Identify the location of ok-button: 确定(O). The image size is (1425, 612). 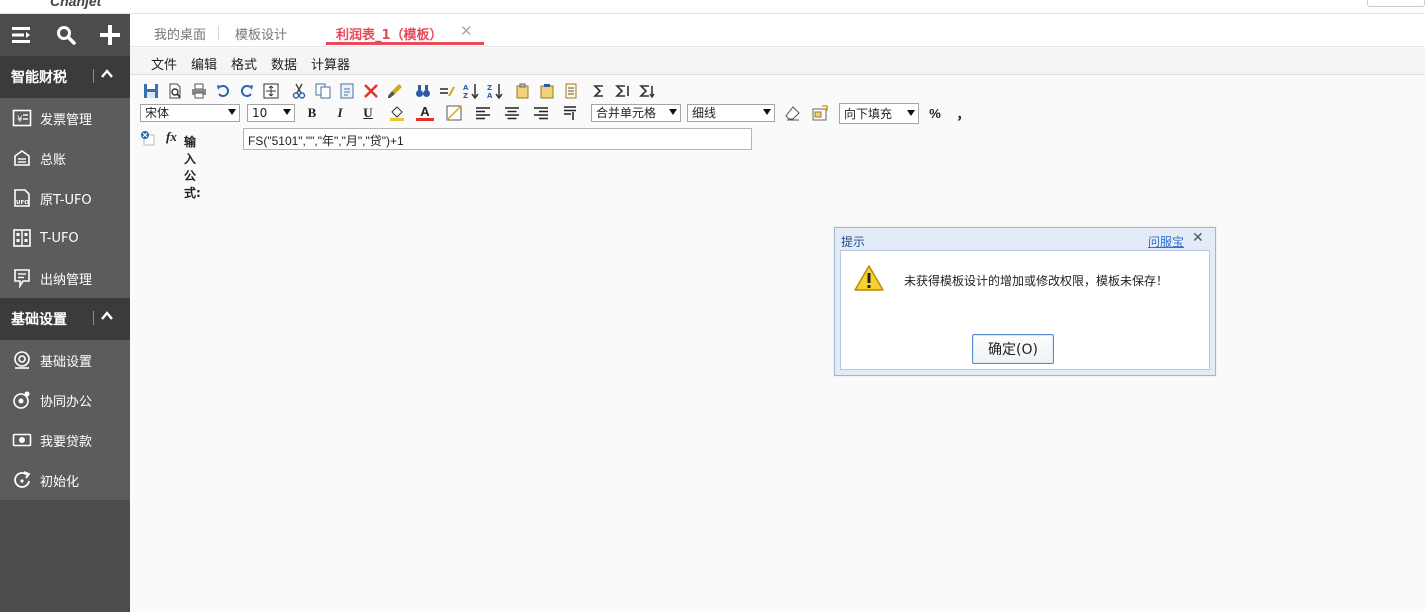
(1013, 349).